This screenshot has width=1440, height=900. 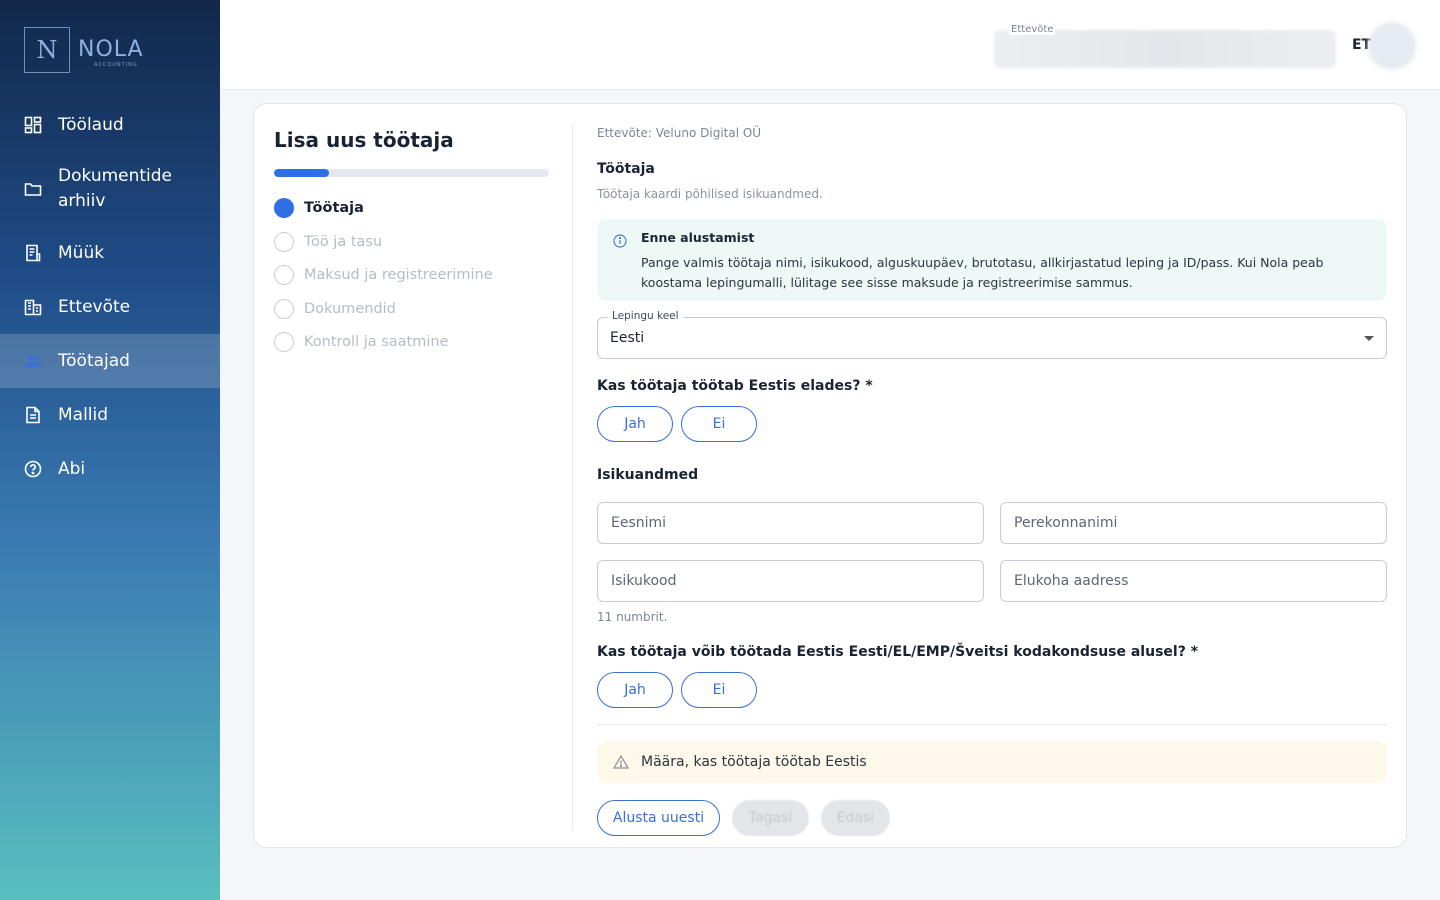 I want to click on id-code-field, so click(x=790, y=581).